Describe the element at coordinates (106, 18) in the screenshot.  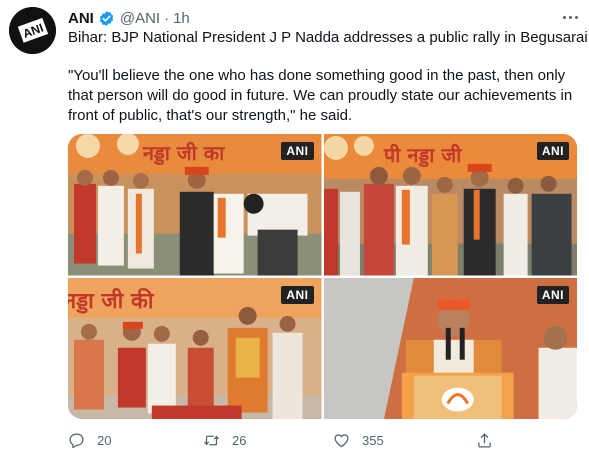
I see `verified-icon` at that location.